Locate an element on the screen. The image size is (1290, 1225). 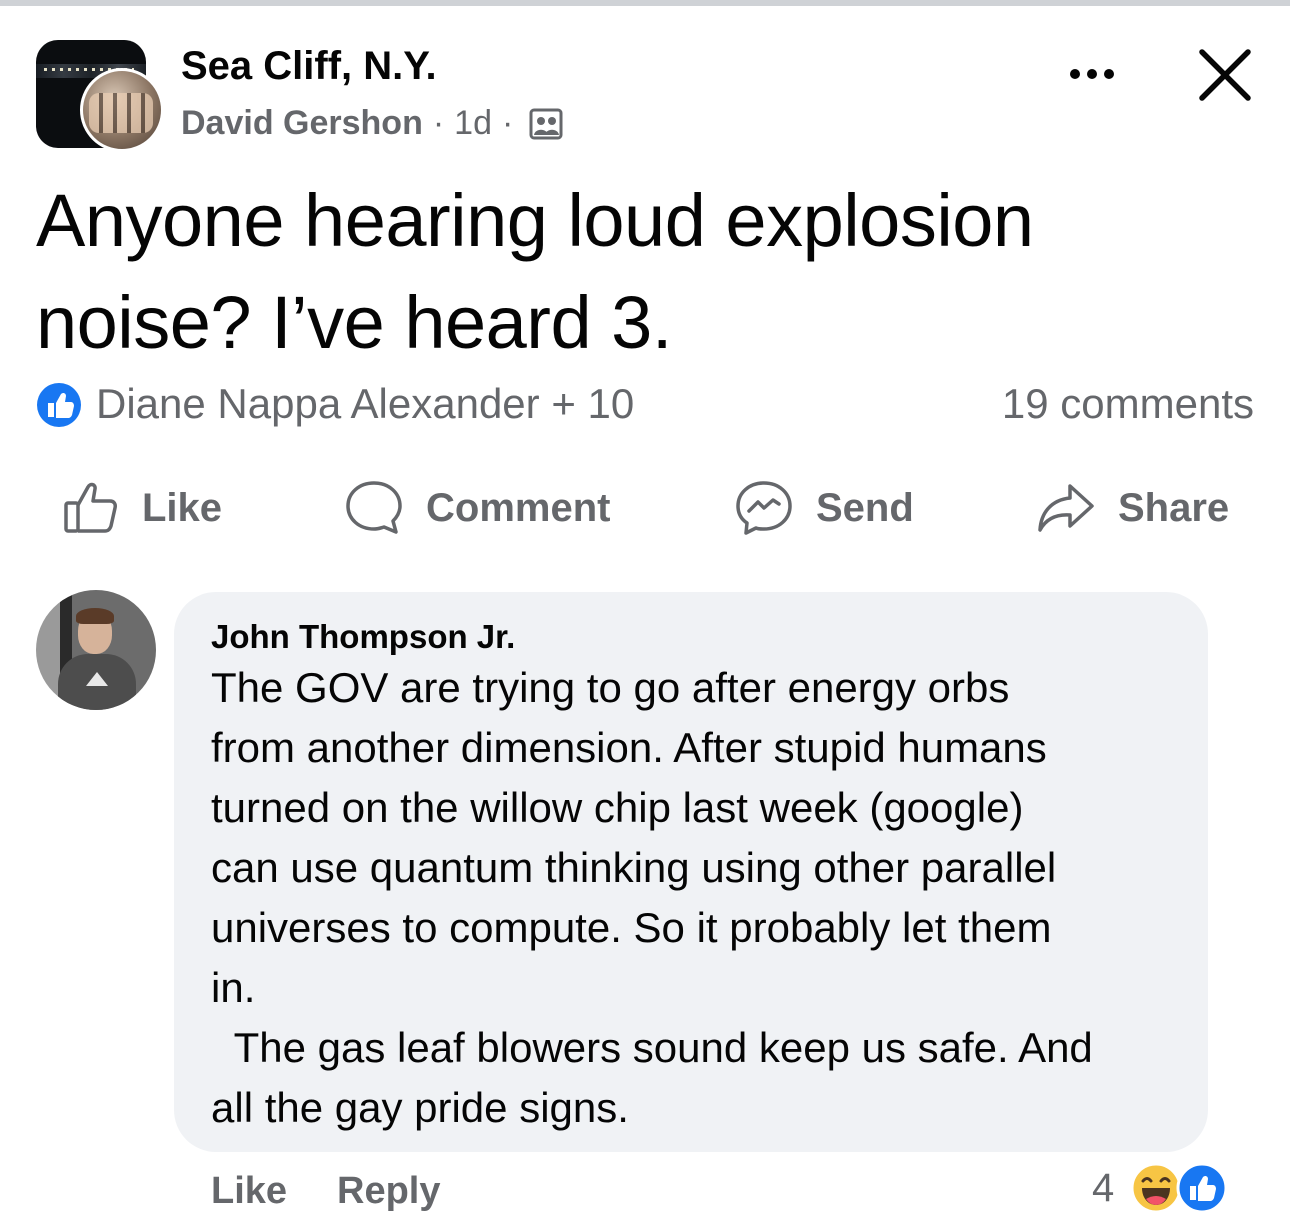
share-arrow-icon is located at coordinates (1066, 508).